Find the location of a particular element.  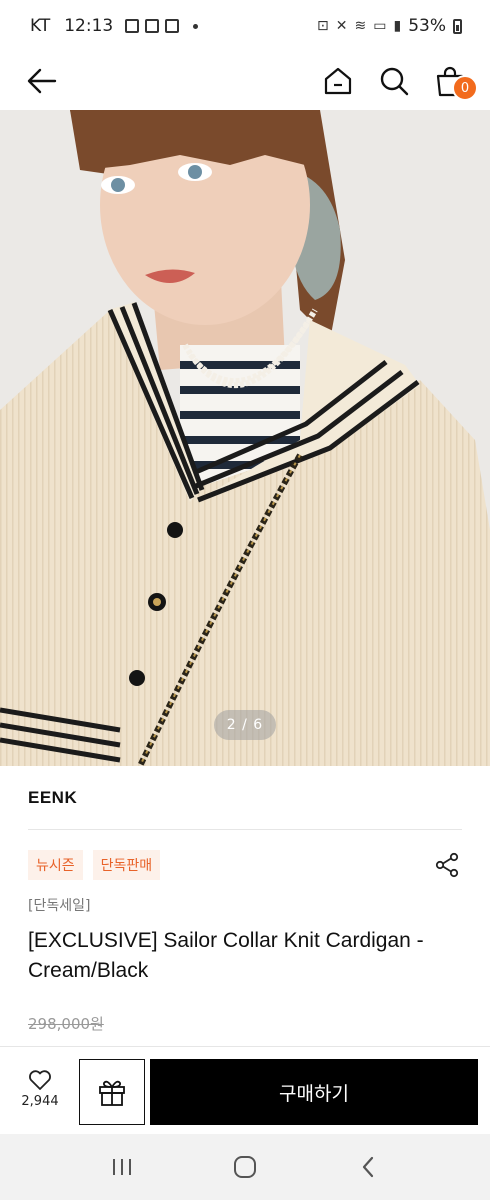

like-count: 2,944 is located at coordinates (40, 1101).